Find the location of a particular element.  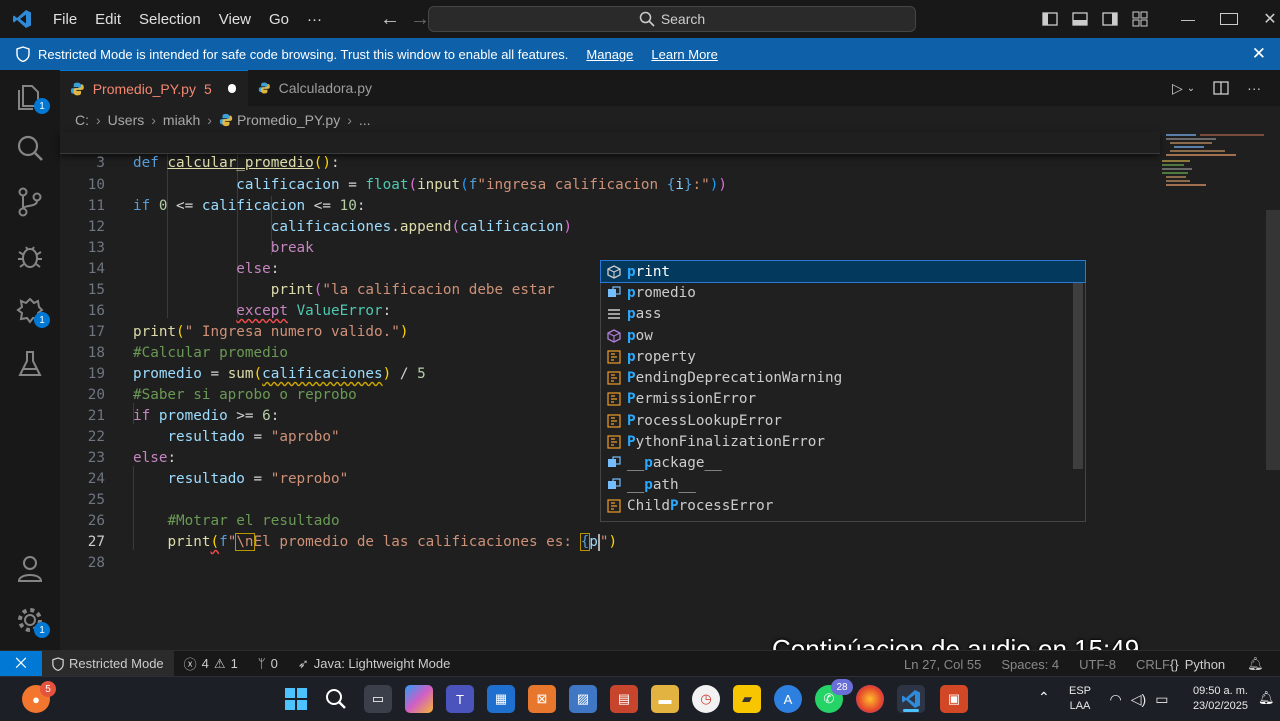

extensions-button: 1 is located at coordinates (32, 311).